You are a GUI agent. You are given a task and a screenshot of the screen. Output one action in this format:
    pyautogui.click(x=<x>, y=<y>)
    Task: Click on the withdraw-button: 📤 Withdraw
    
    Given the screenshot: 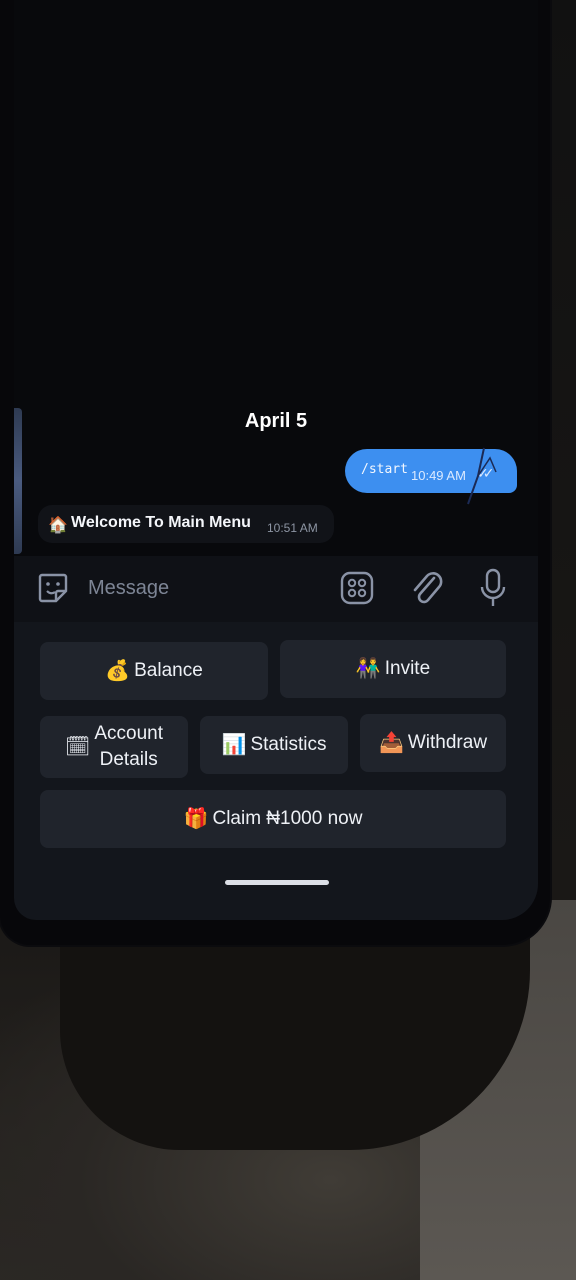 What is the action you would take?
    pyautogui.click(x=433, y=743)
    